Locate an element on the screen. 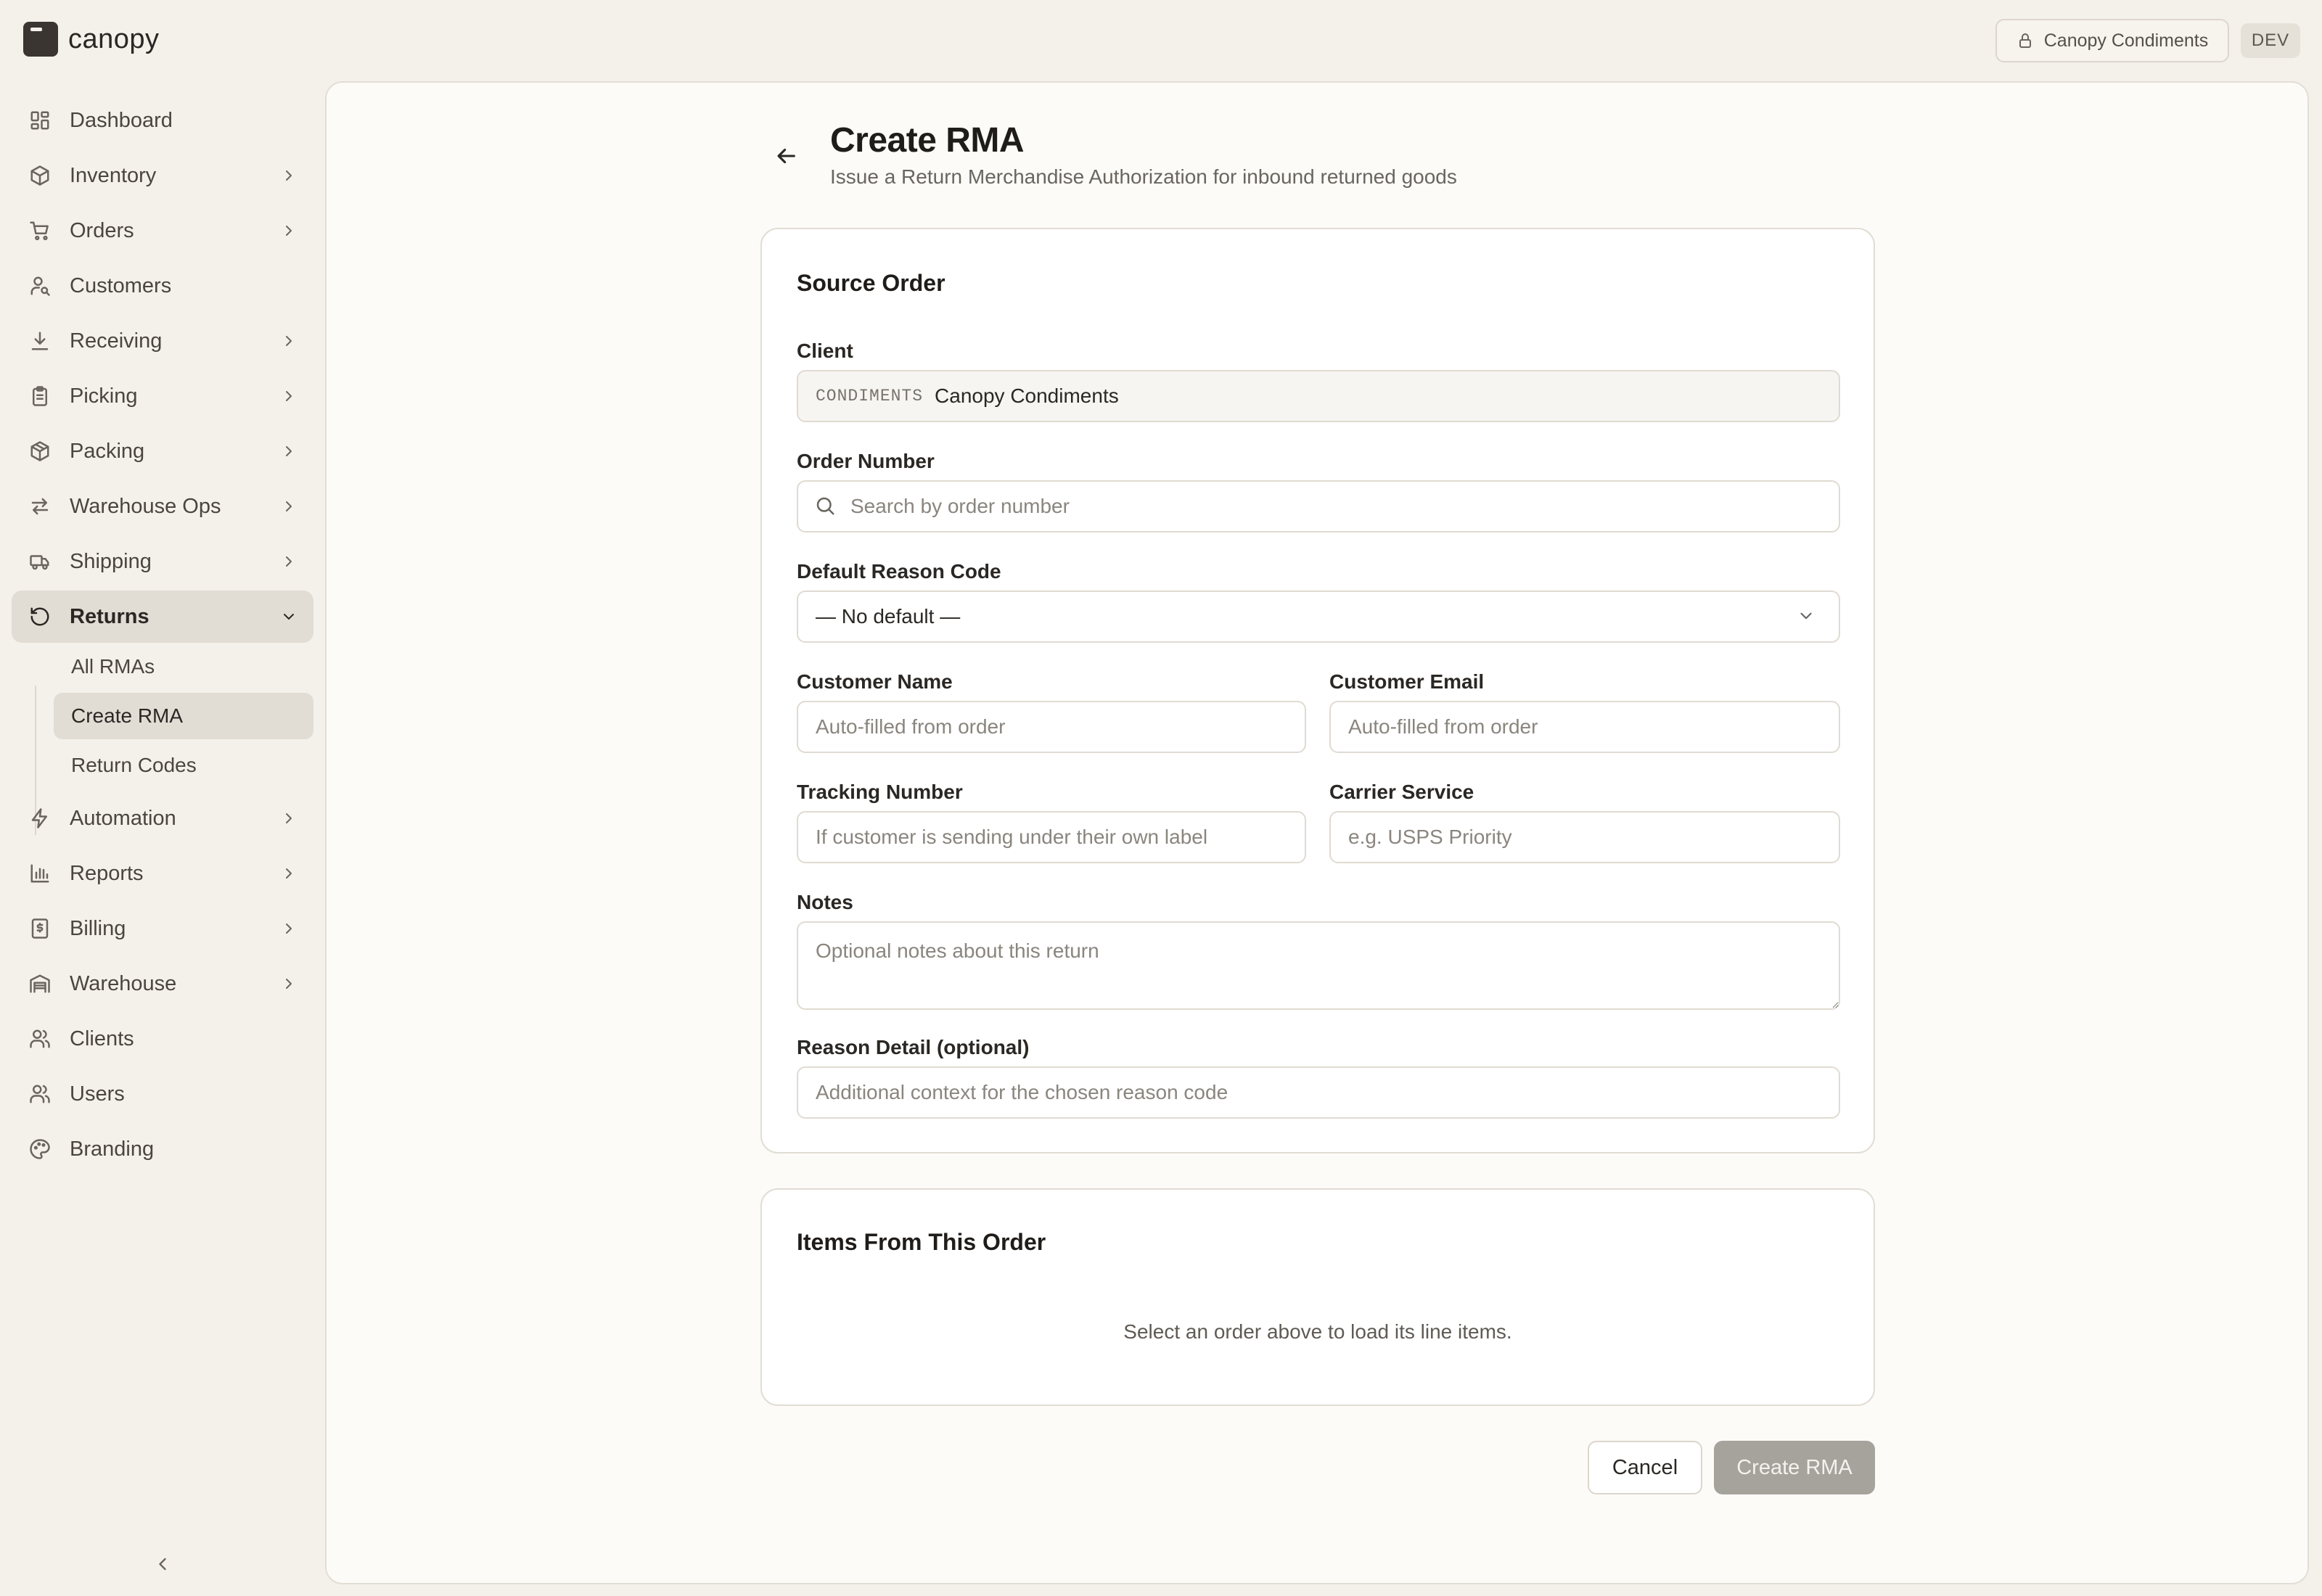 The width and height of the screenshot is (2322, 1596). search-icon is located at coordinates (825, 506).